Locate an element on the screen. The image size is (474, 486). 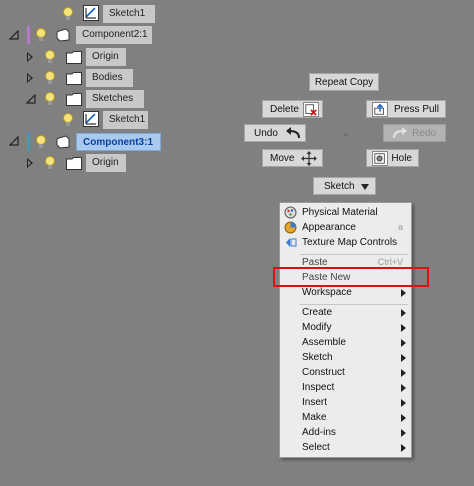
menu-item-inspect: Inspect is located at coordinates (345, 387).